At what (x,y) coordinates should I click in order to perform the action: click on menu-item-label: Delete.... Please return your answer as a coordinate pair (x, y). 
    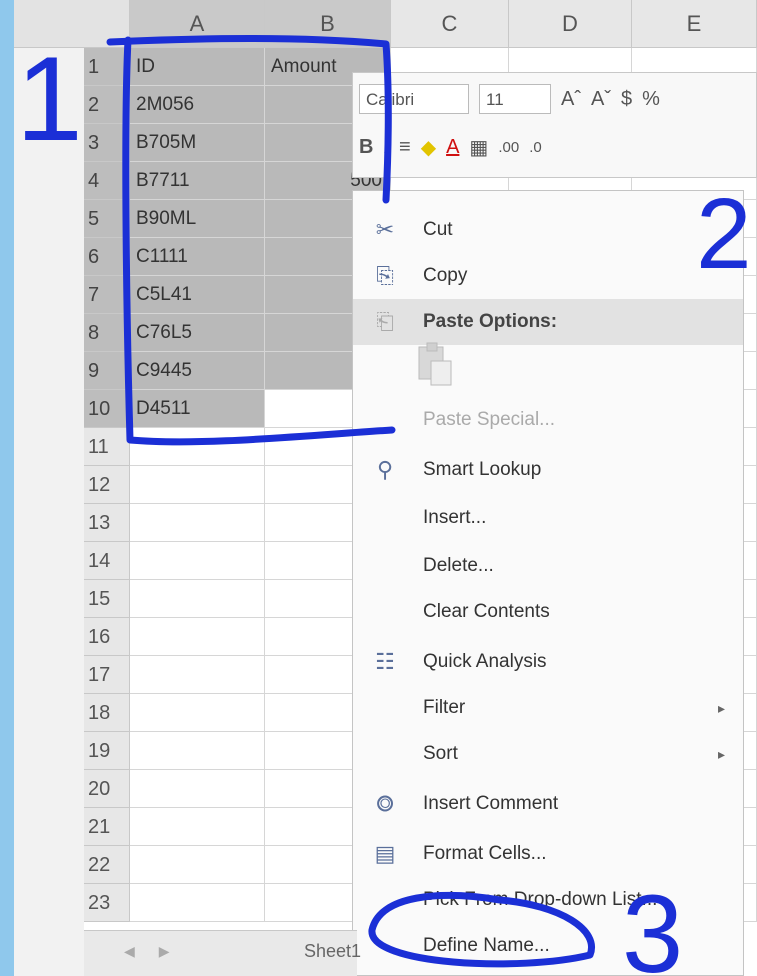
    Looking at the image, I should click on (458, 565).